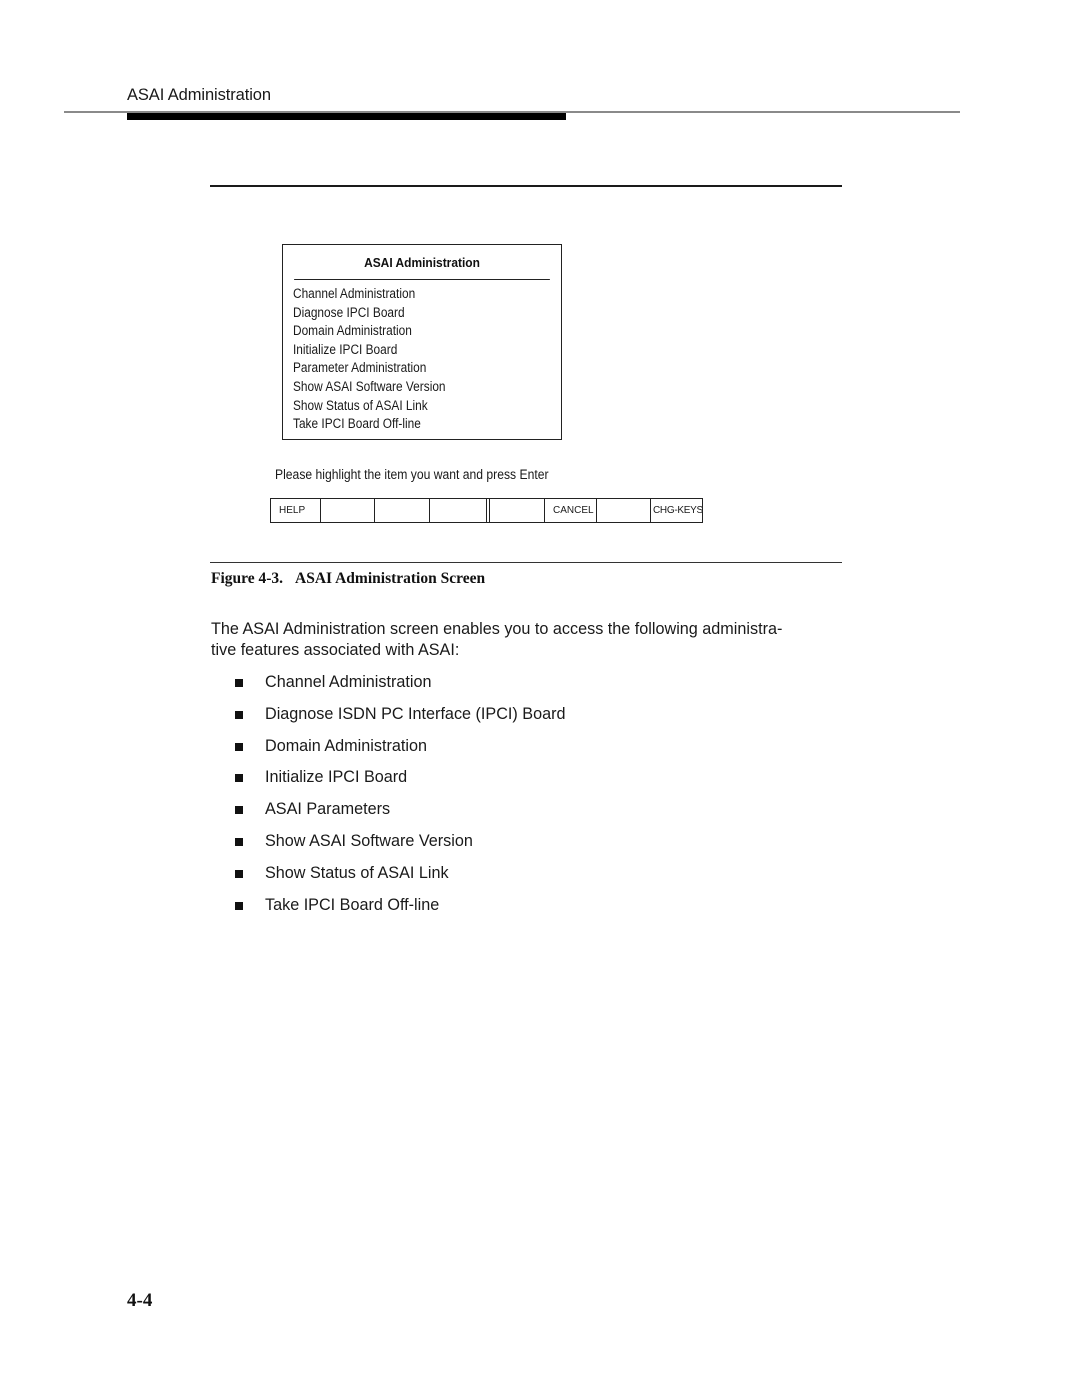 The width and height of the screenshot is (1080, 1397). What do you see at coordinates (199, 95) in the screenshot?
I see `running-header-title: ASAI Administration` at bounding box center [199, 95].